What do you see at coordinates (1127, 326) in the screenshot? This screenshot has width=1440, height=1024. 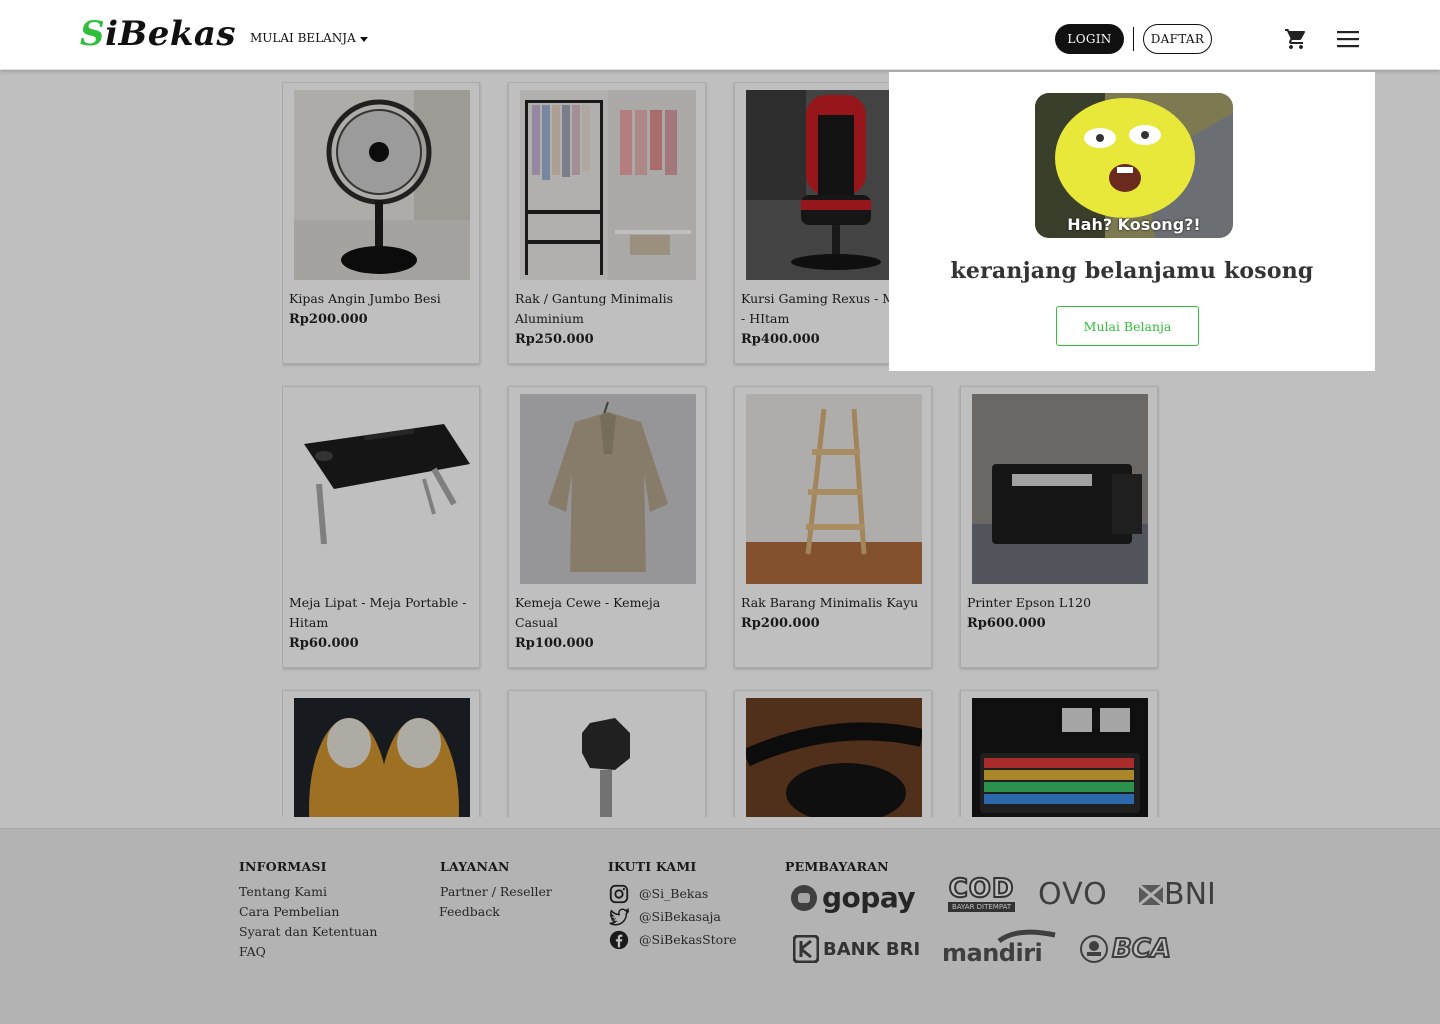 I see `start-shopping-button: Mulai Belanja` at bounding box center [1127, 326].